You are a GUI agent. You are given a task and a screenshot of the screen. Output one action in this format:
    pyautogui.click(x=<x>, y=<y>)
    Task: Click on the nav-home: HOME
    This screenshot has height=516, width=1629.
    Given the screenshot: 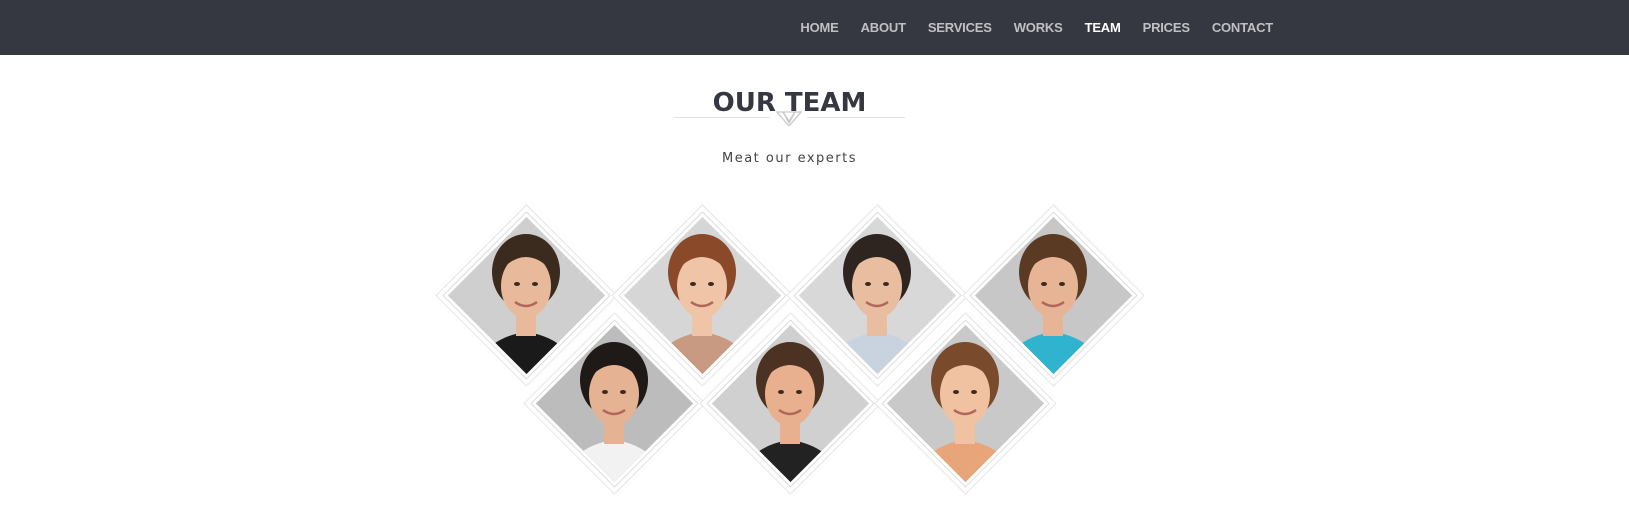 What is the action you would take?
    pyautogui.click(x=819, y=27)
    